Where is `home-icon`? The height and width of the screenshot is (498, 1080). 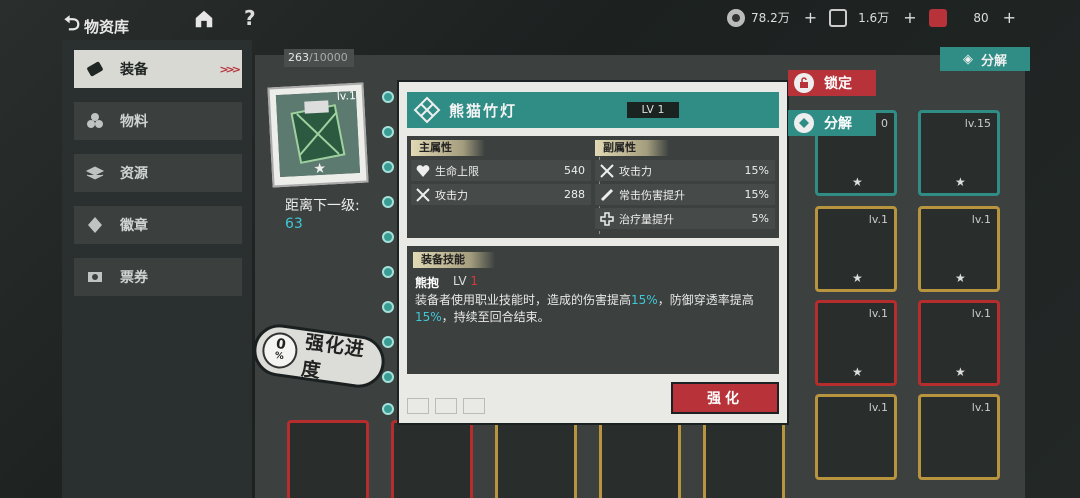 home-icon is located at coordinates (204, 19).